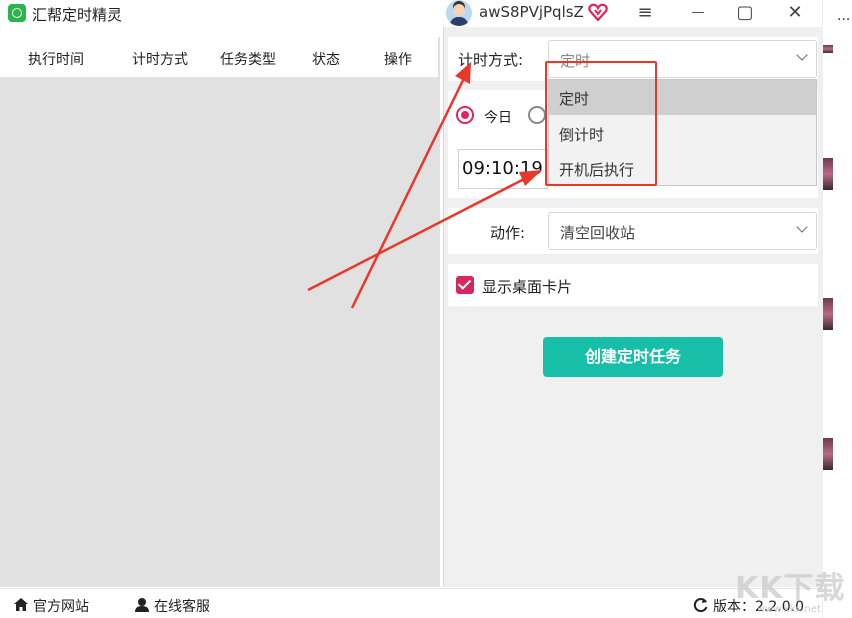  Describe the element at coordinates (633, 357) in the screenshot. I see `create-task-button: 创建定时任务` at that location.